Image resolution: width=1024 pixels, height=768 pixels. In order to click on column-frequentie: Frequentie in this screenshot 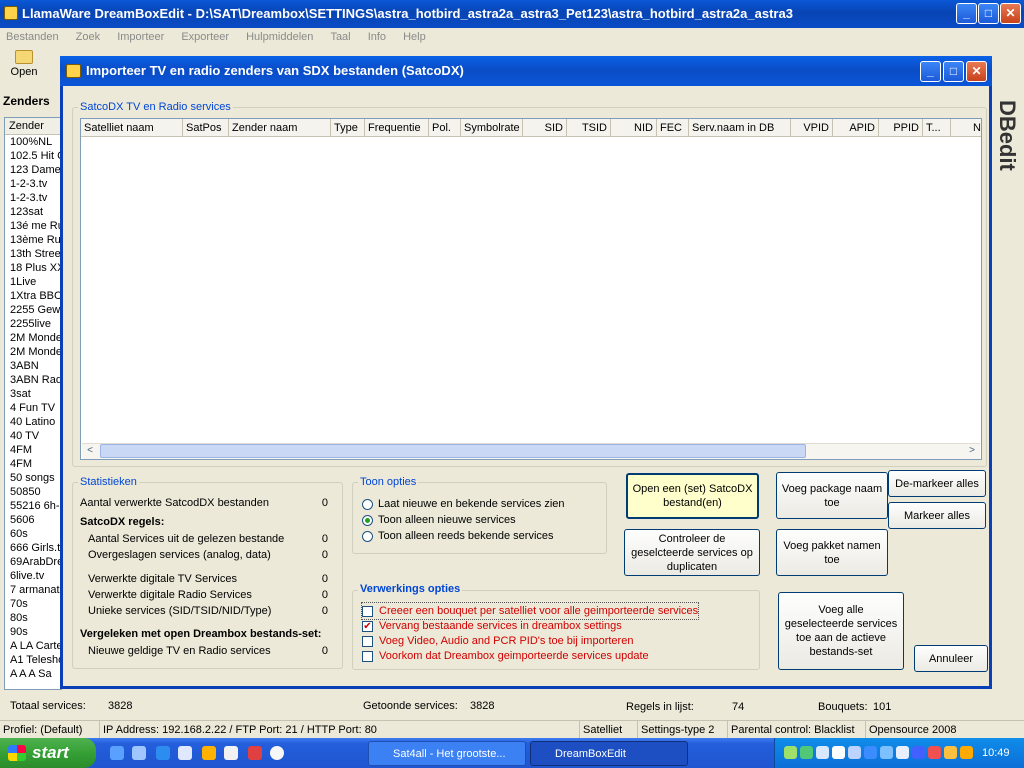, I will do `click(397, 128)`.